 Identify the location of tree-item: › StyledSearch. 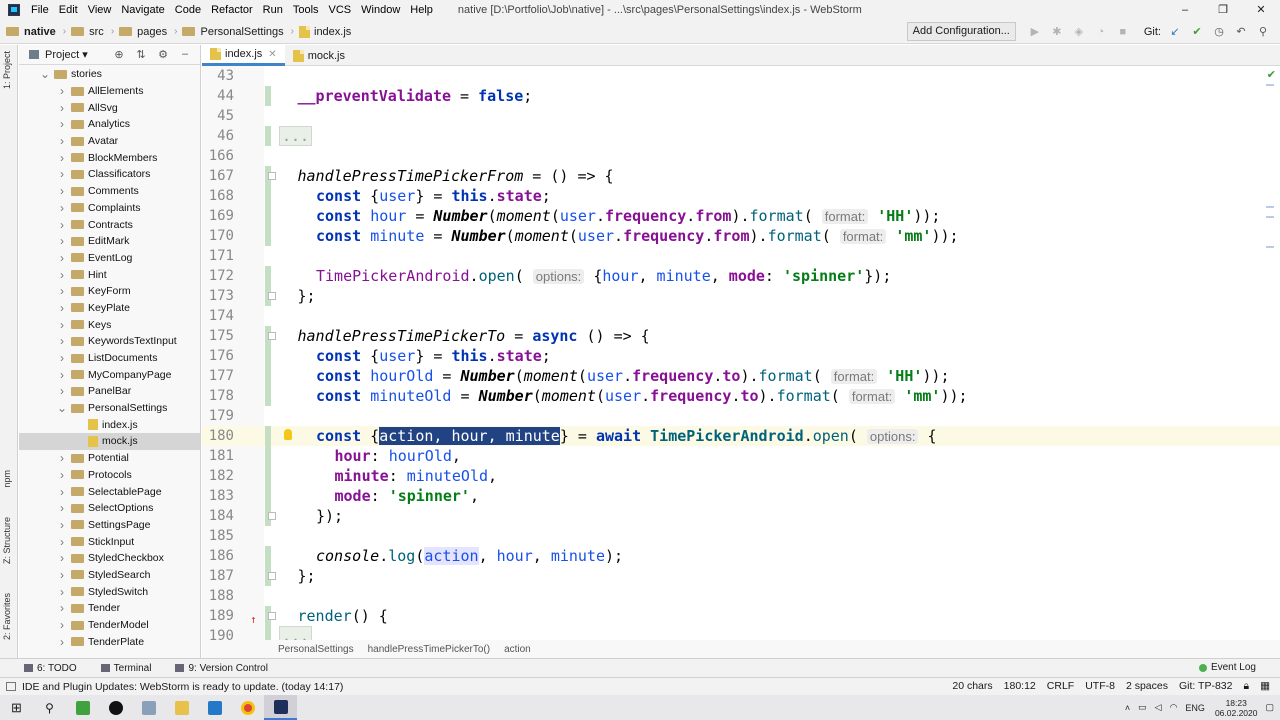
(109, 575).